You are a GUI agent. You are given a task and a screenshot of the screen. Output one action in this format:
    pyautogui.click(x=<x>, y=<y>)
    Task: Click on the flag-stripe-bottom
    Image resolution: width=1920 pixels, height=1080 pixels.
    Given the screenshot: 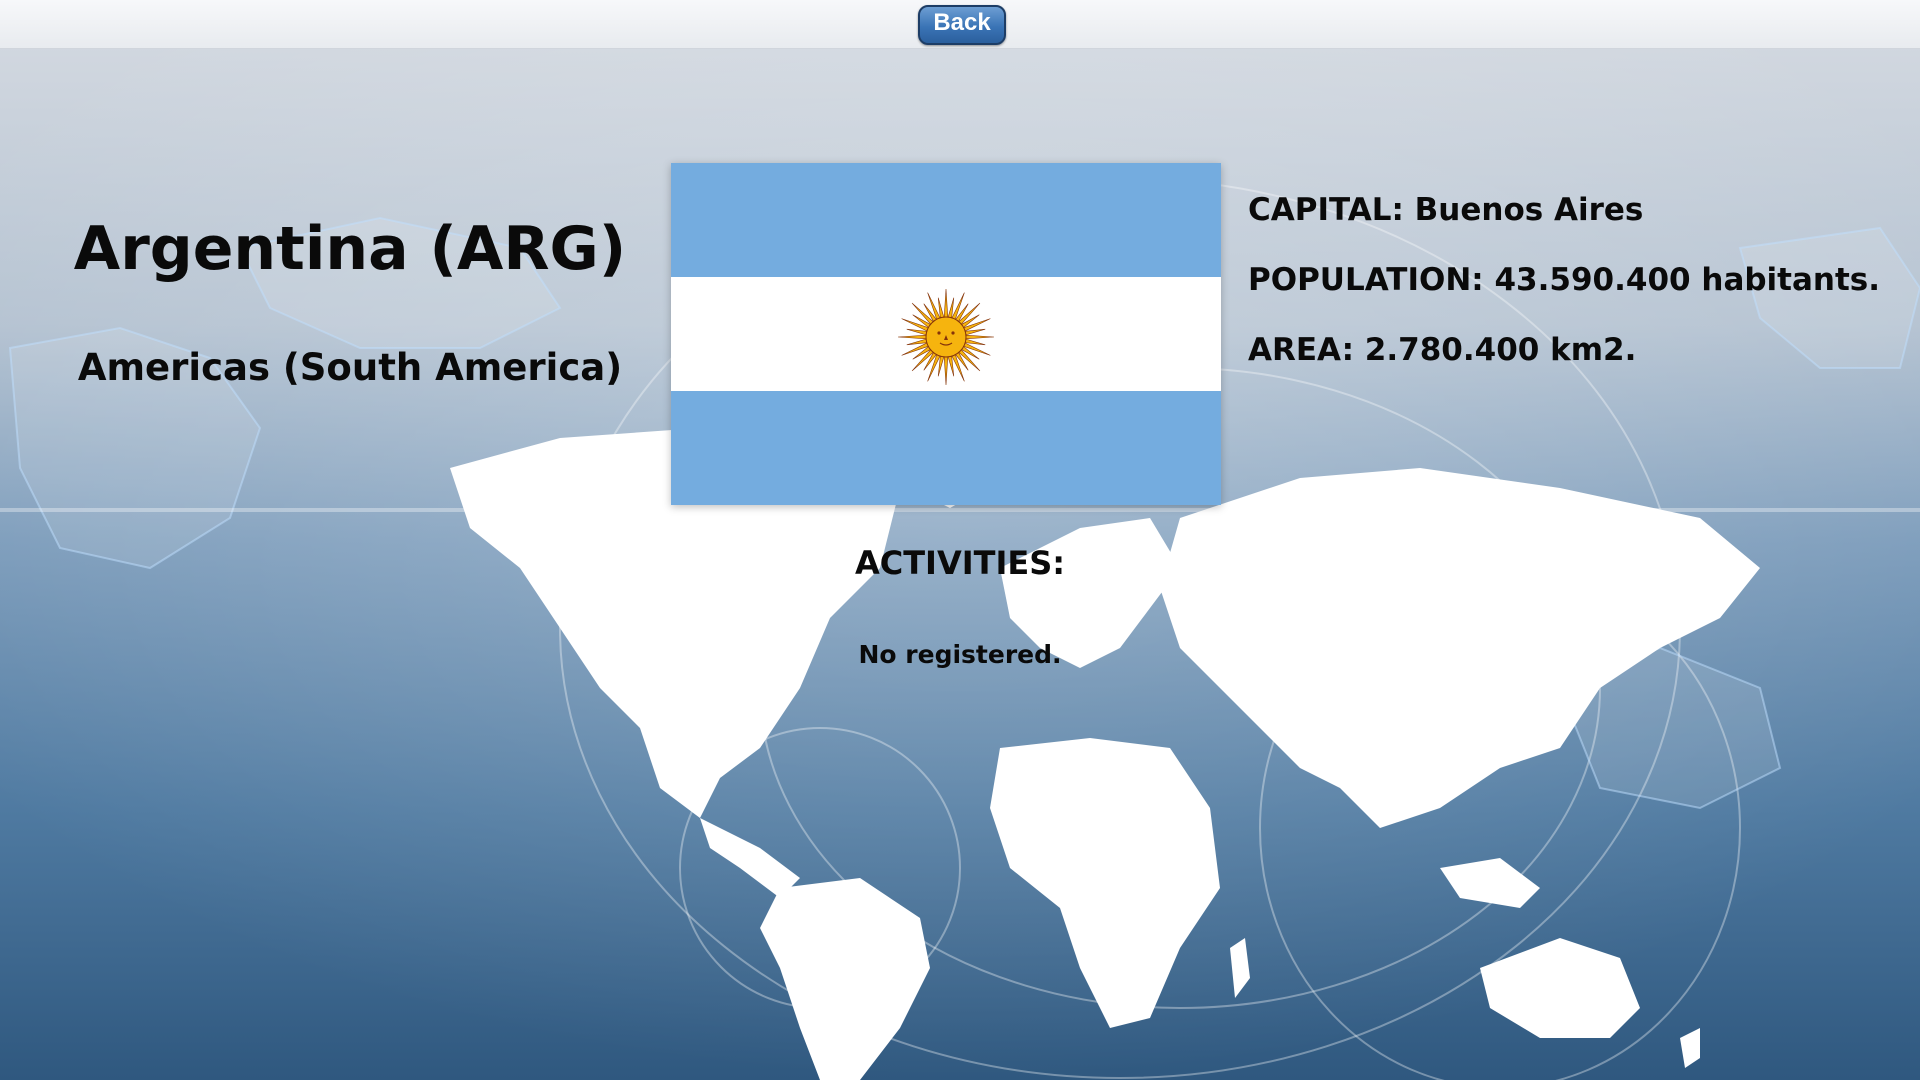 What is the action you would take?
    pyautogui.click(x=946, y=448)
    